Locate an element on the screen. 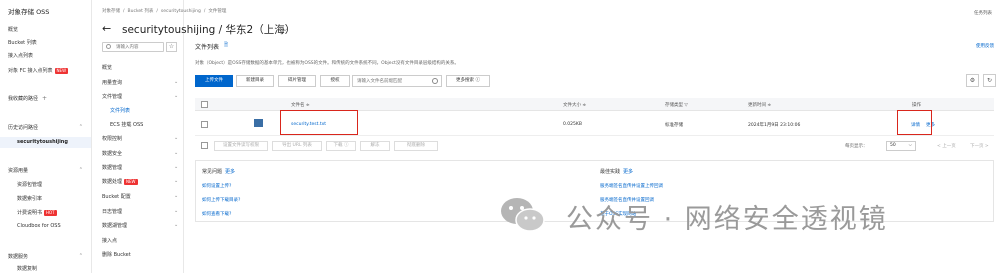 The height and width of the screenshot is (273, 1000). nav-item-data-index: 数据索引率 is located at coordinates (29, 198).